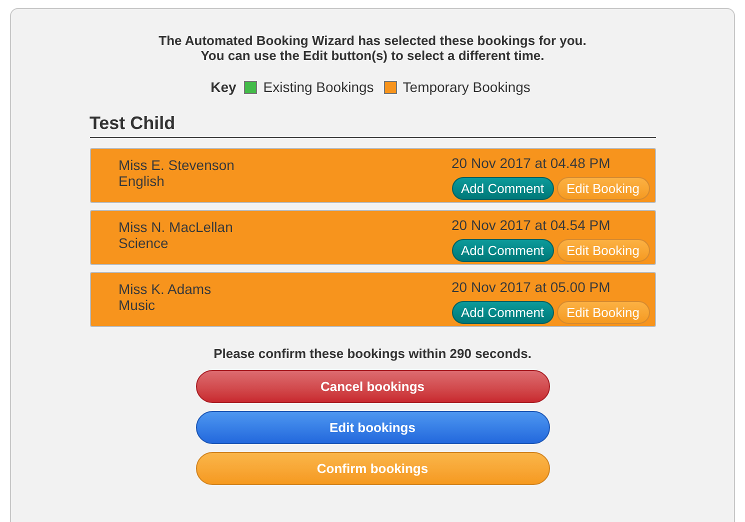  What do you see at coordinates (144, 243) in the screenshot?
I see `subject-name: Science` at bounding box center [144, 243].